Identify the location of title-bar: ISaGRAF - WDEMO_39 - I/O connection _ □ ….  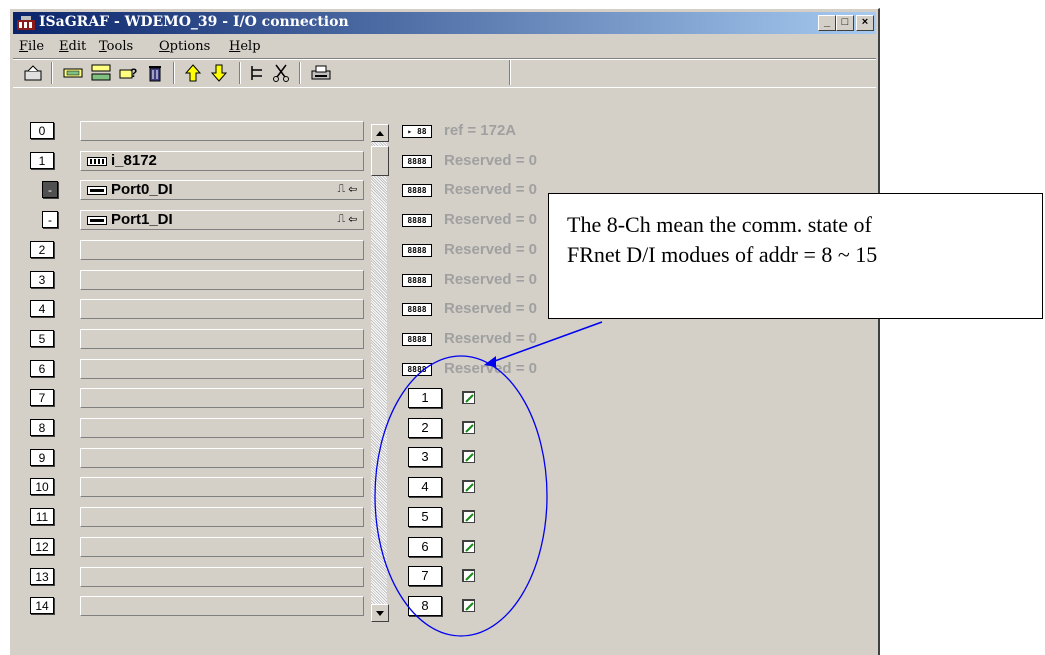
(444, 23).